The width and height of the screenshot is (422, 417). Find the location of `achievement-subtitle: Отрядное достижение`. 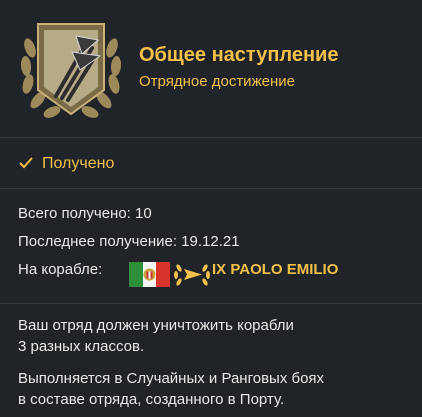

achievement-subtitle: Отрядное достижение is located at coordinates (217, 81).